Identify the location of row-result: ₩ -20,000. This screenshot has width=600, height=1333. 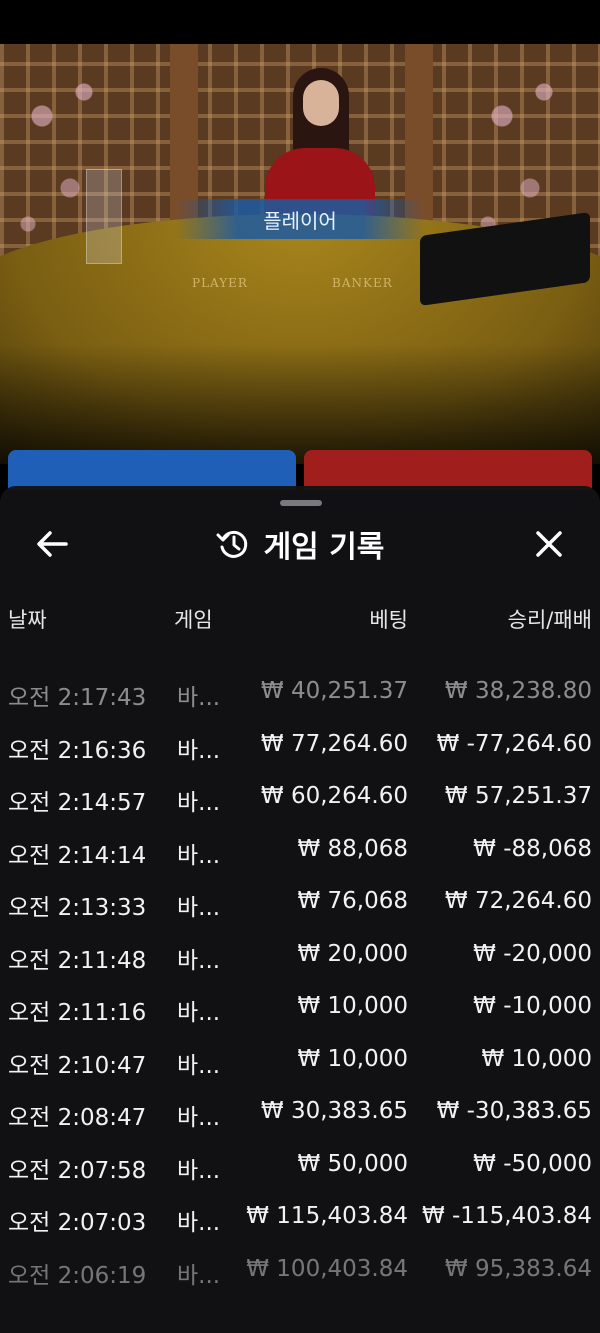
(532, 953).